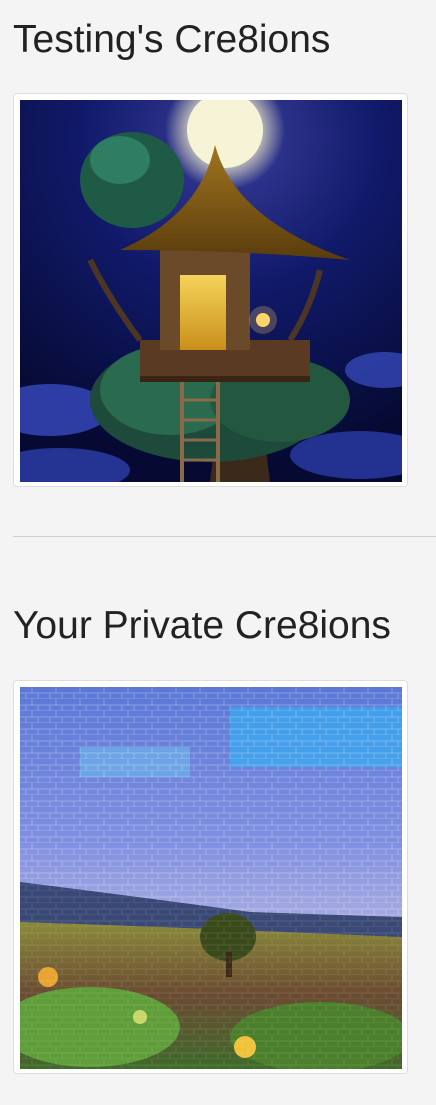  Describe the element at coordinates (172, 39) in the screenshot. I see `section-title-public: Testing's Cre8ions` at that location.